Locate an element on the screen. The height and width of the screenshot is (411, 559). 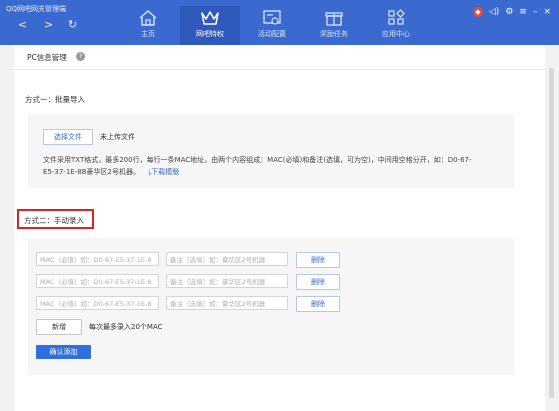
tab-reward-tasks-label: 奖励任务 is located at coordinates (334, 34).